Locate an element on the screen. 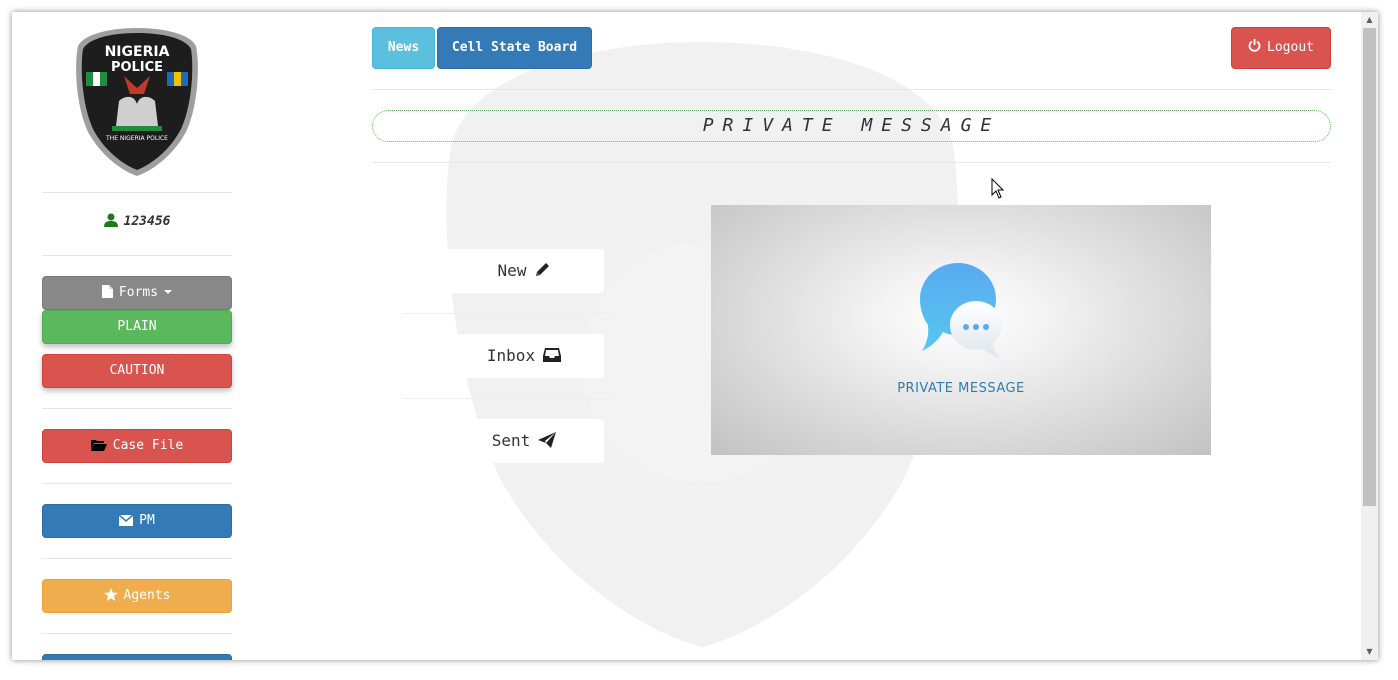  new-message-label: New is located at coordinates (512, 270).